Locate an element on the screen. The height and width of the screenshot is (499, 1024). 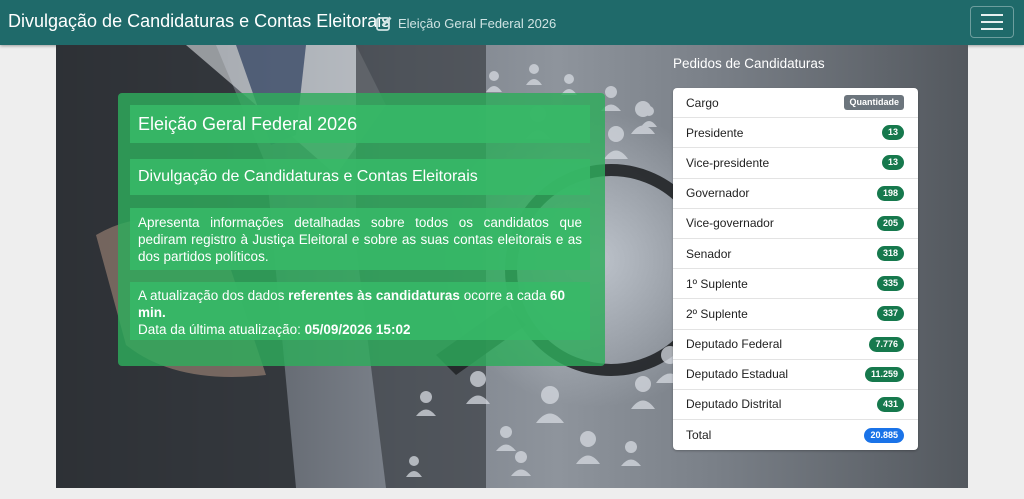
list-item: Deputado Estadual 11.259 is located at coordinates (795, 375).